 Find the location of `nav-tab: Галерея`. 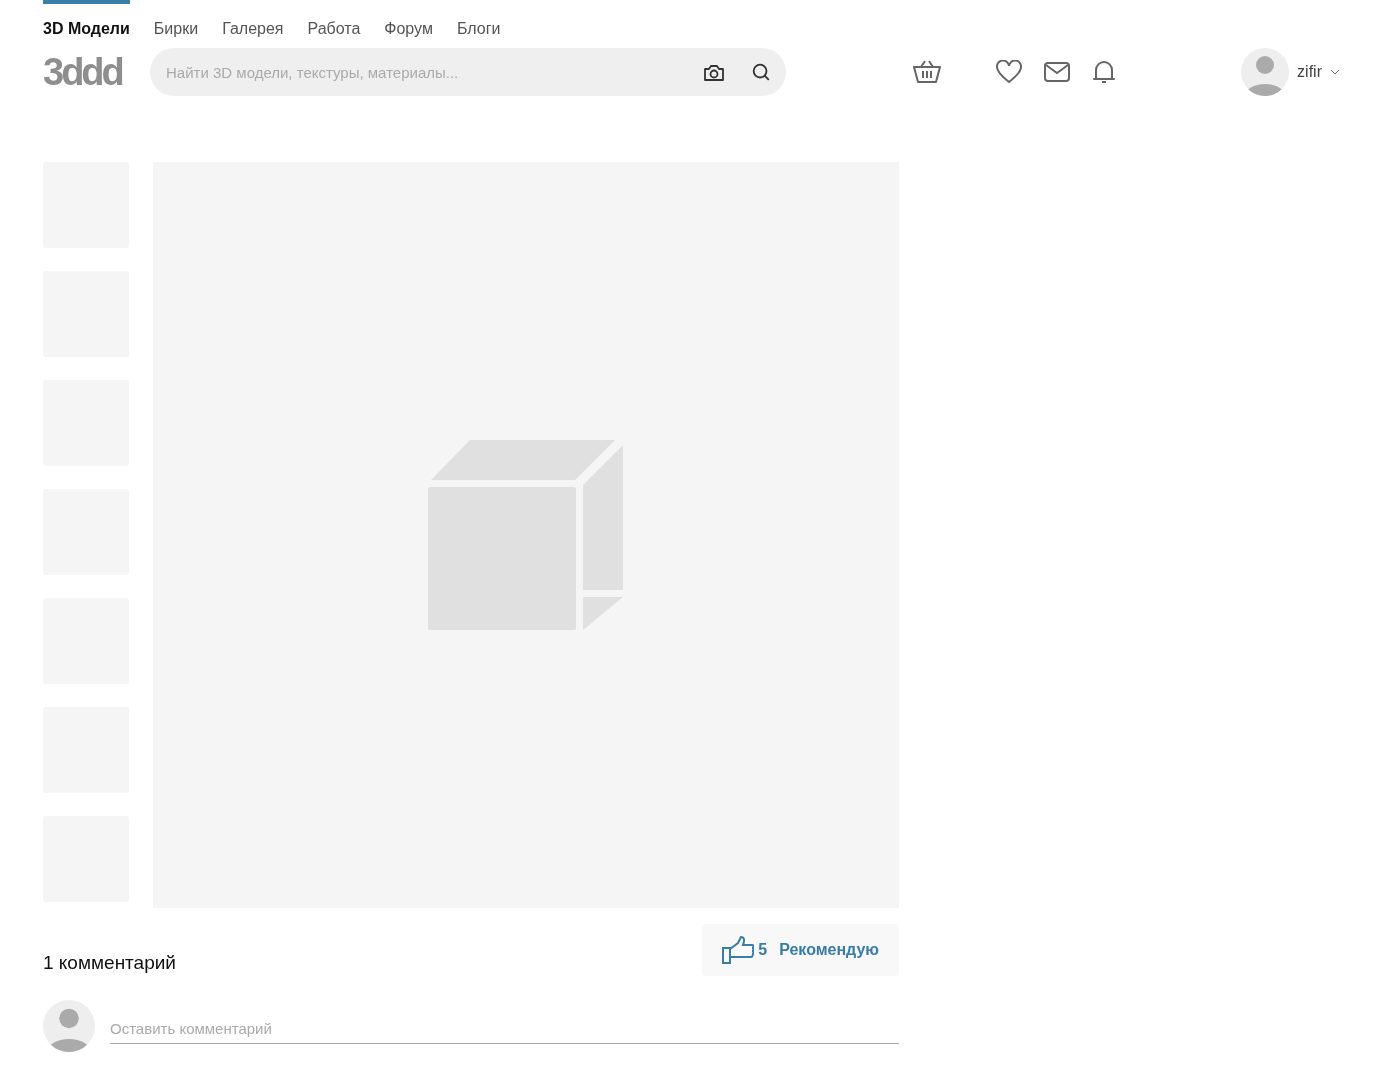

nav-tab: Галерея is located at coordinates (253, 22).